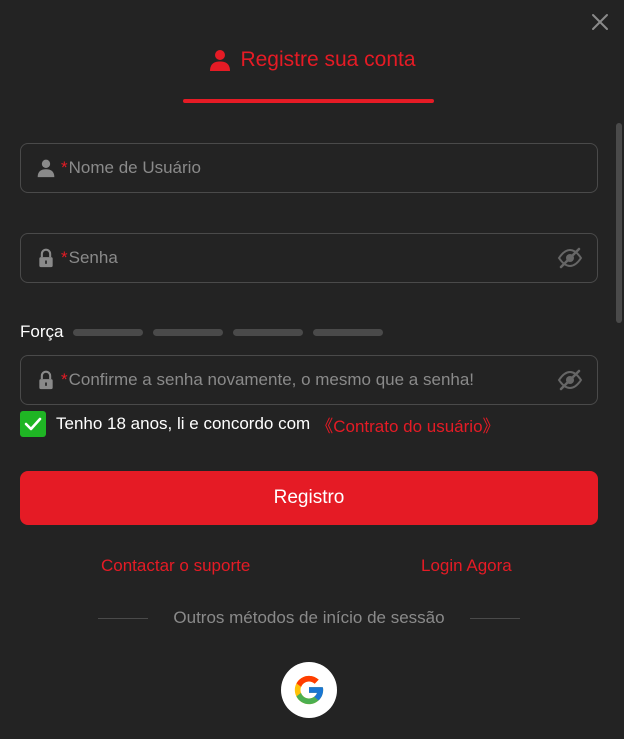 The height and width of the screenshot is (739, 624). What do you see at coordinates (312, 380) in the screenshot?
I see `confirm-password-input` at bounding box center [312, 380].